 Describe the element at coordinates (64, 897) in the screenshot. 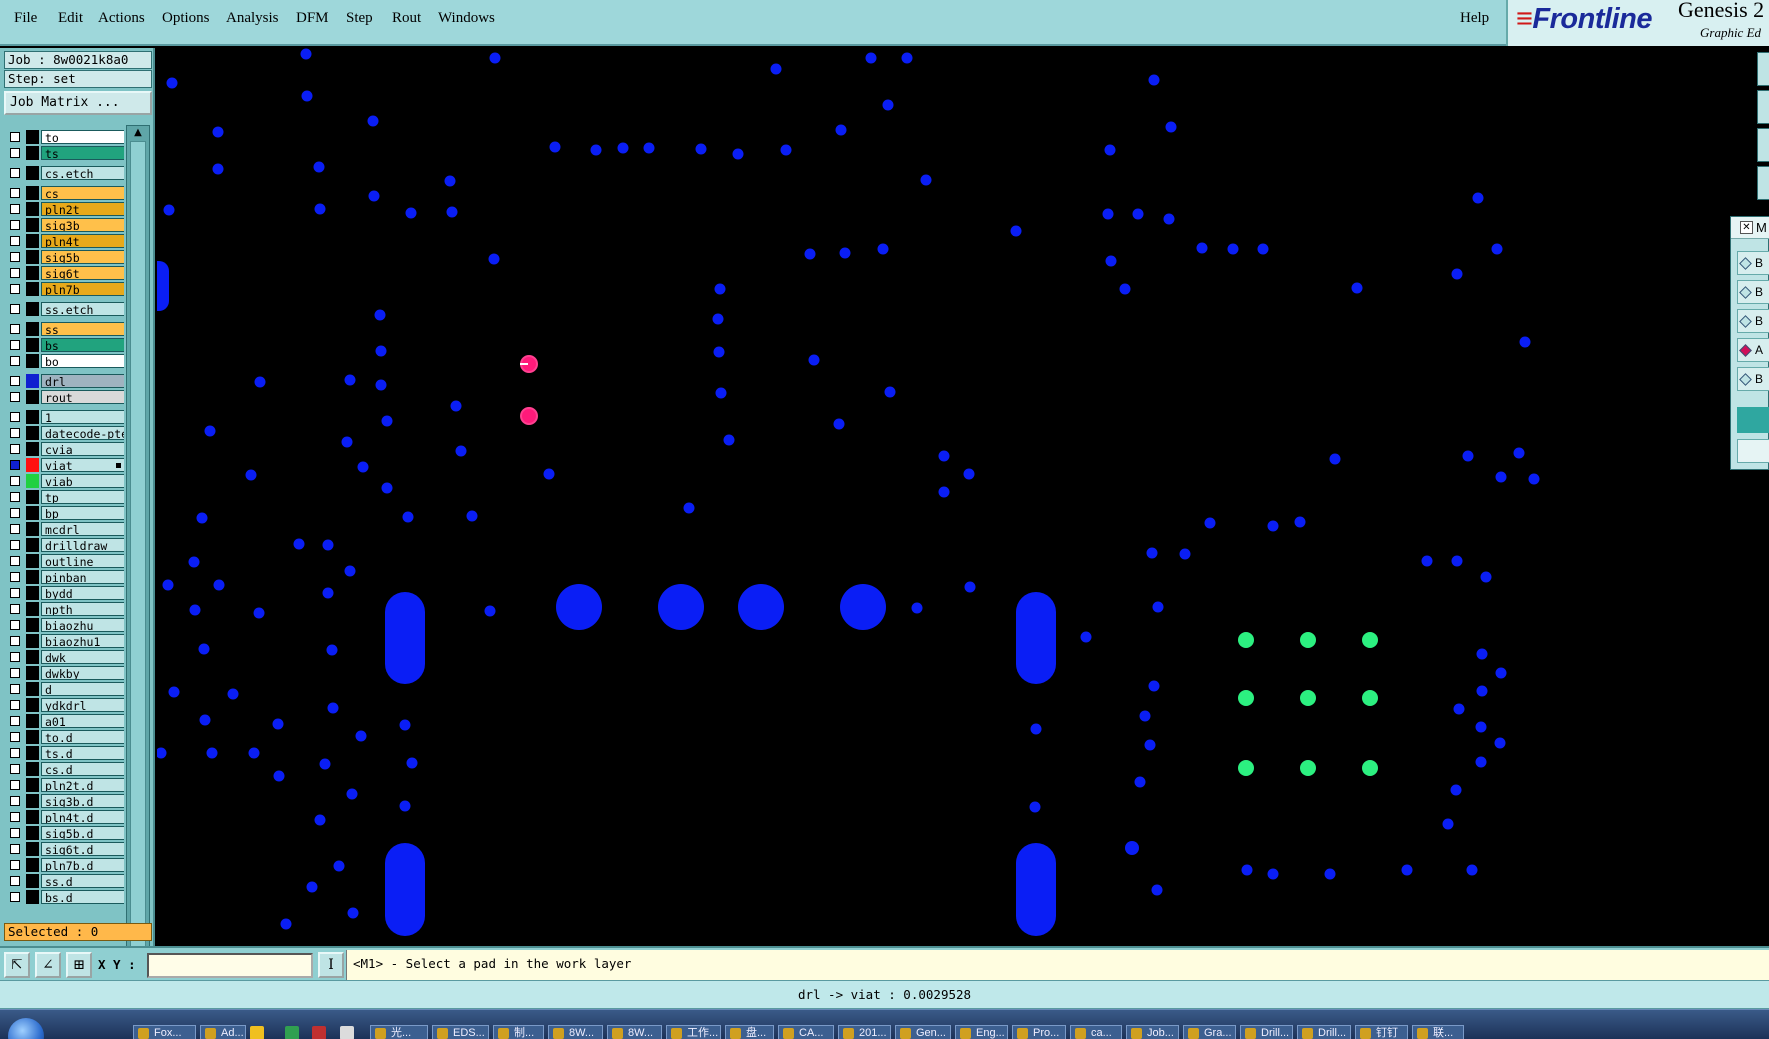

I see `layer-row-bs-d: bs.d` at that location.